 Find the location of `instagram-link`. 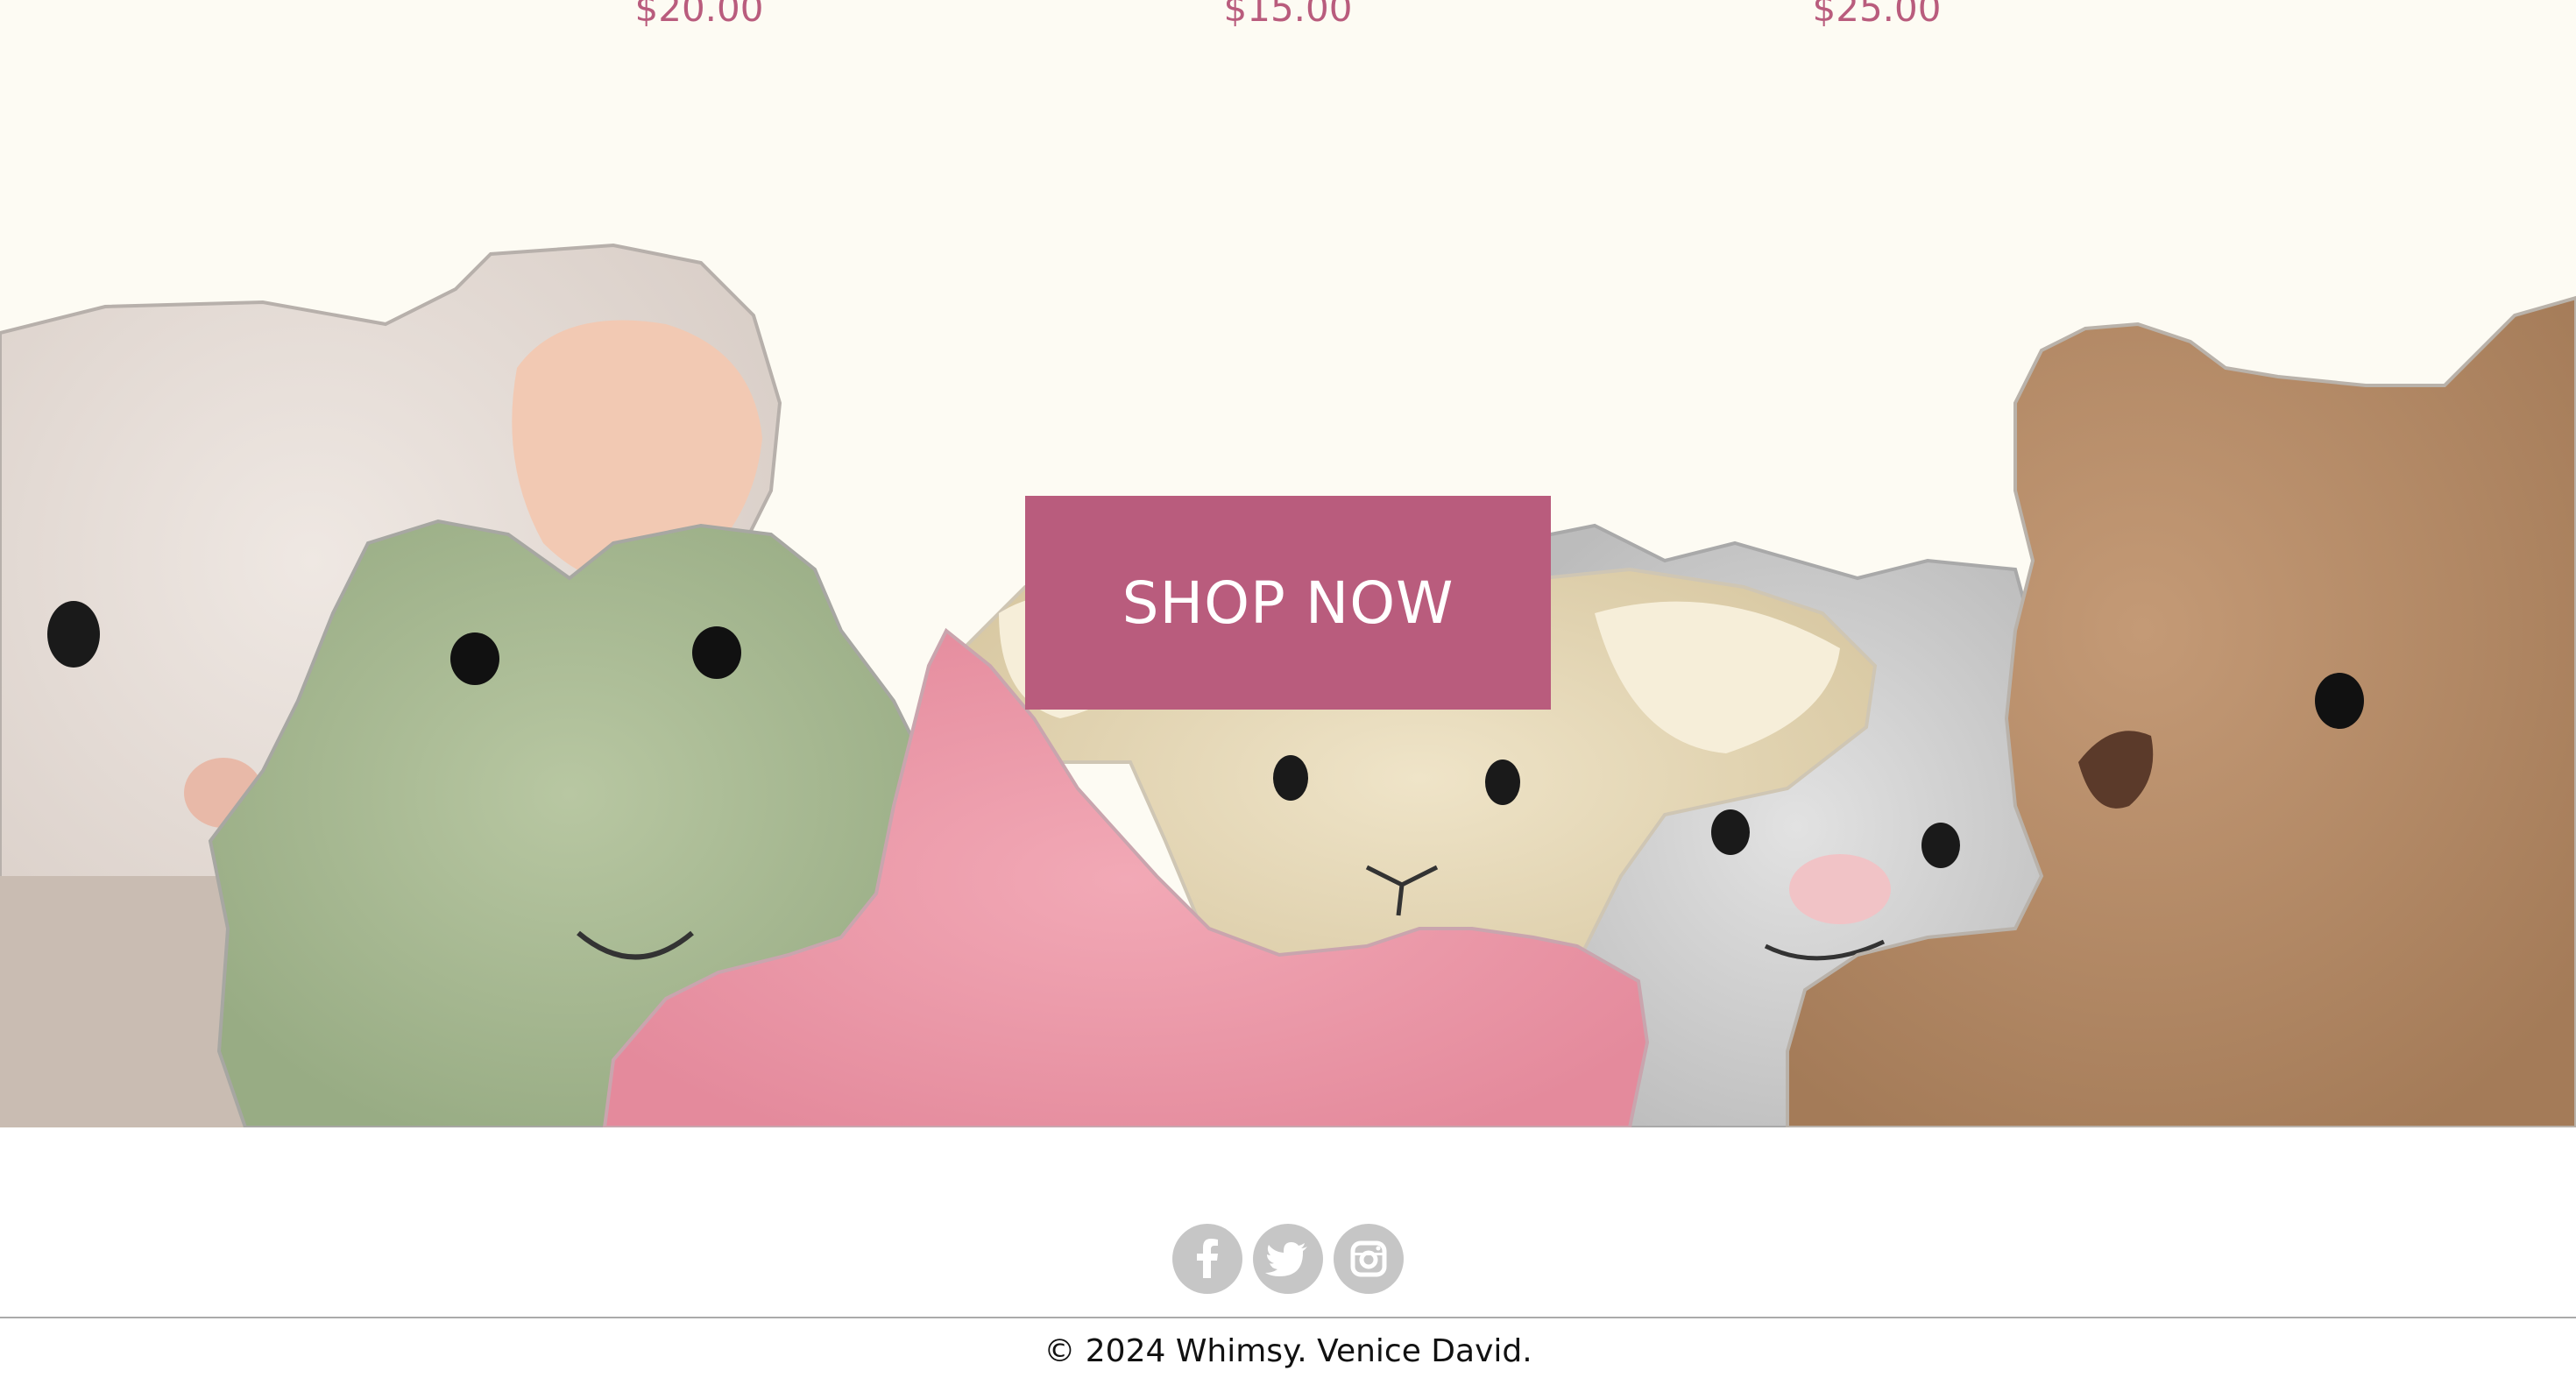

instagram-link is located at coordinates (1369, 1259).